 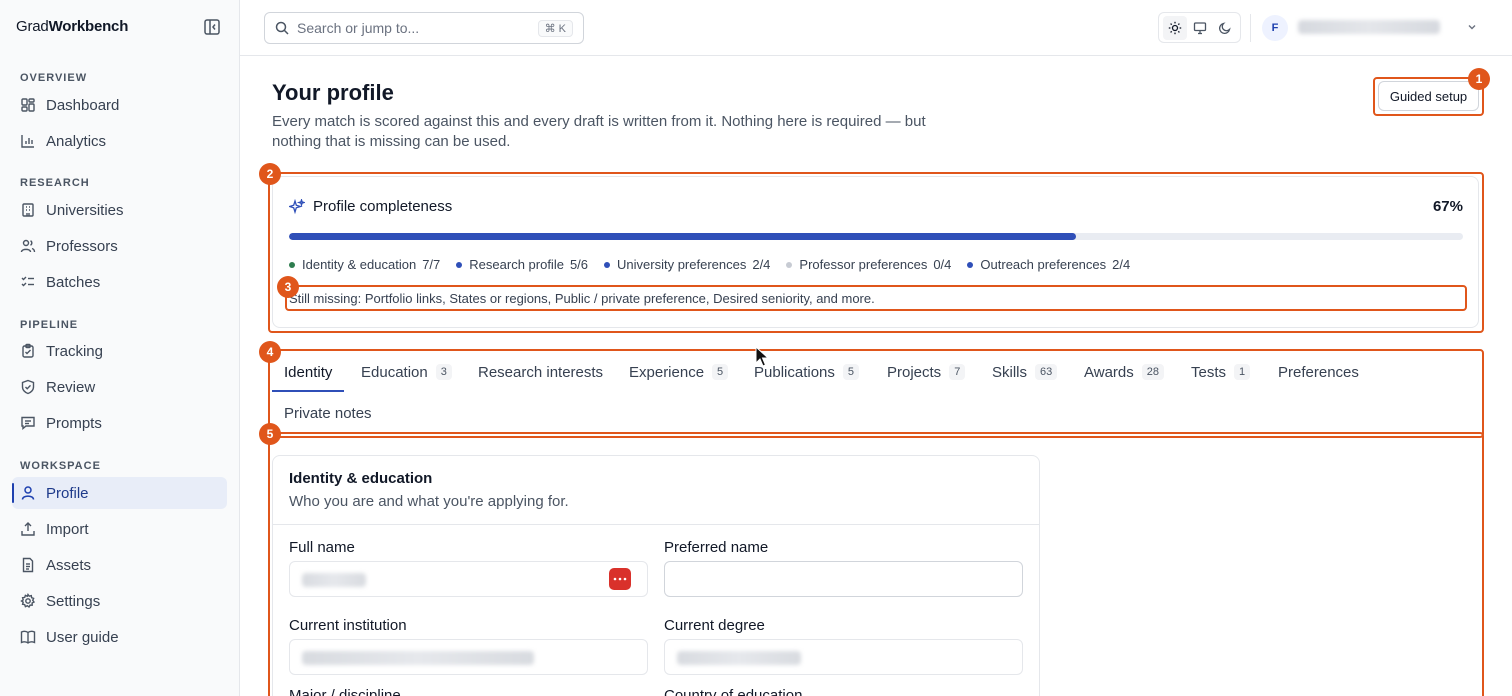 I want to click on tab-label: Education, so click(x=394, y=372).